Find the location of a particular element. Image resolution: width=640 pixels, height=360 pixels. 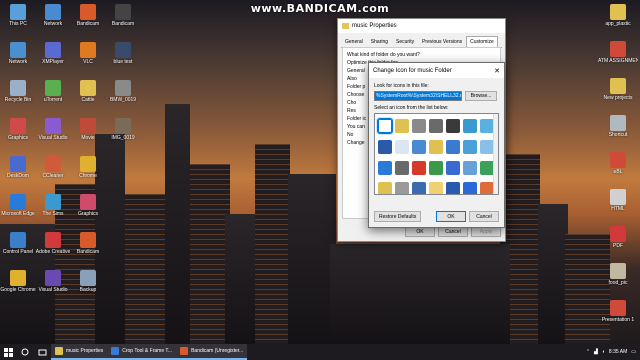

search-button is located at coordinates (25, 352).